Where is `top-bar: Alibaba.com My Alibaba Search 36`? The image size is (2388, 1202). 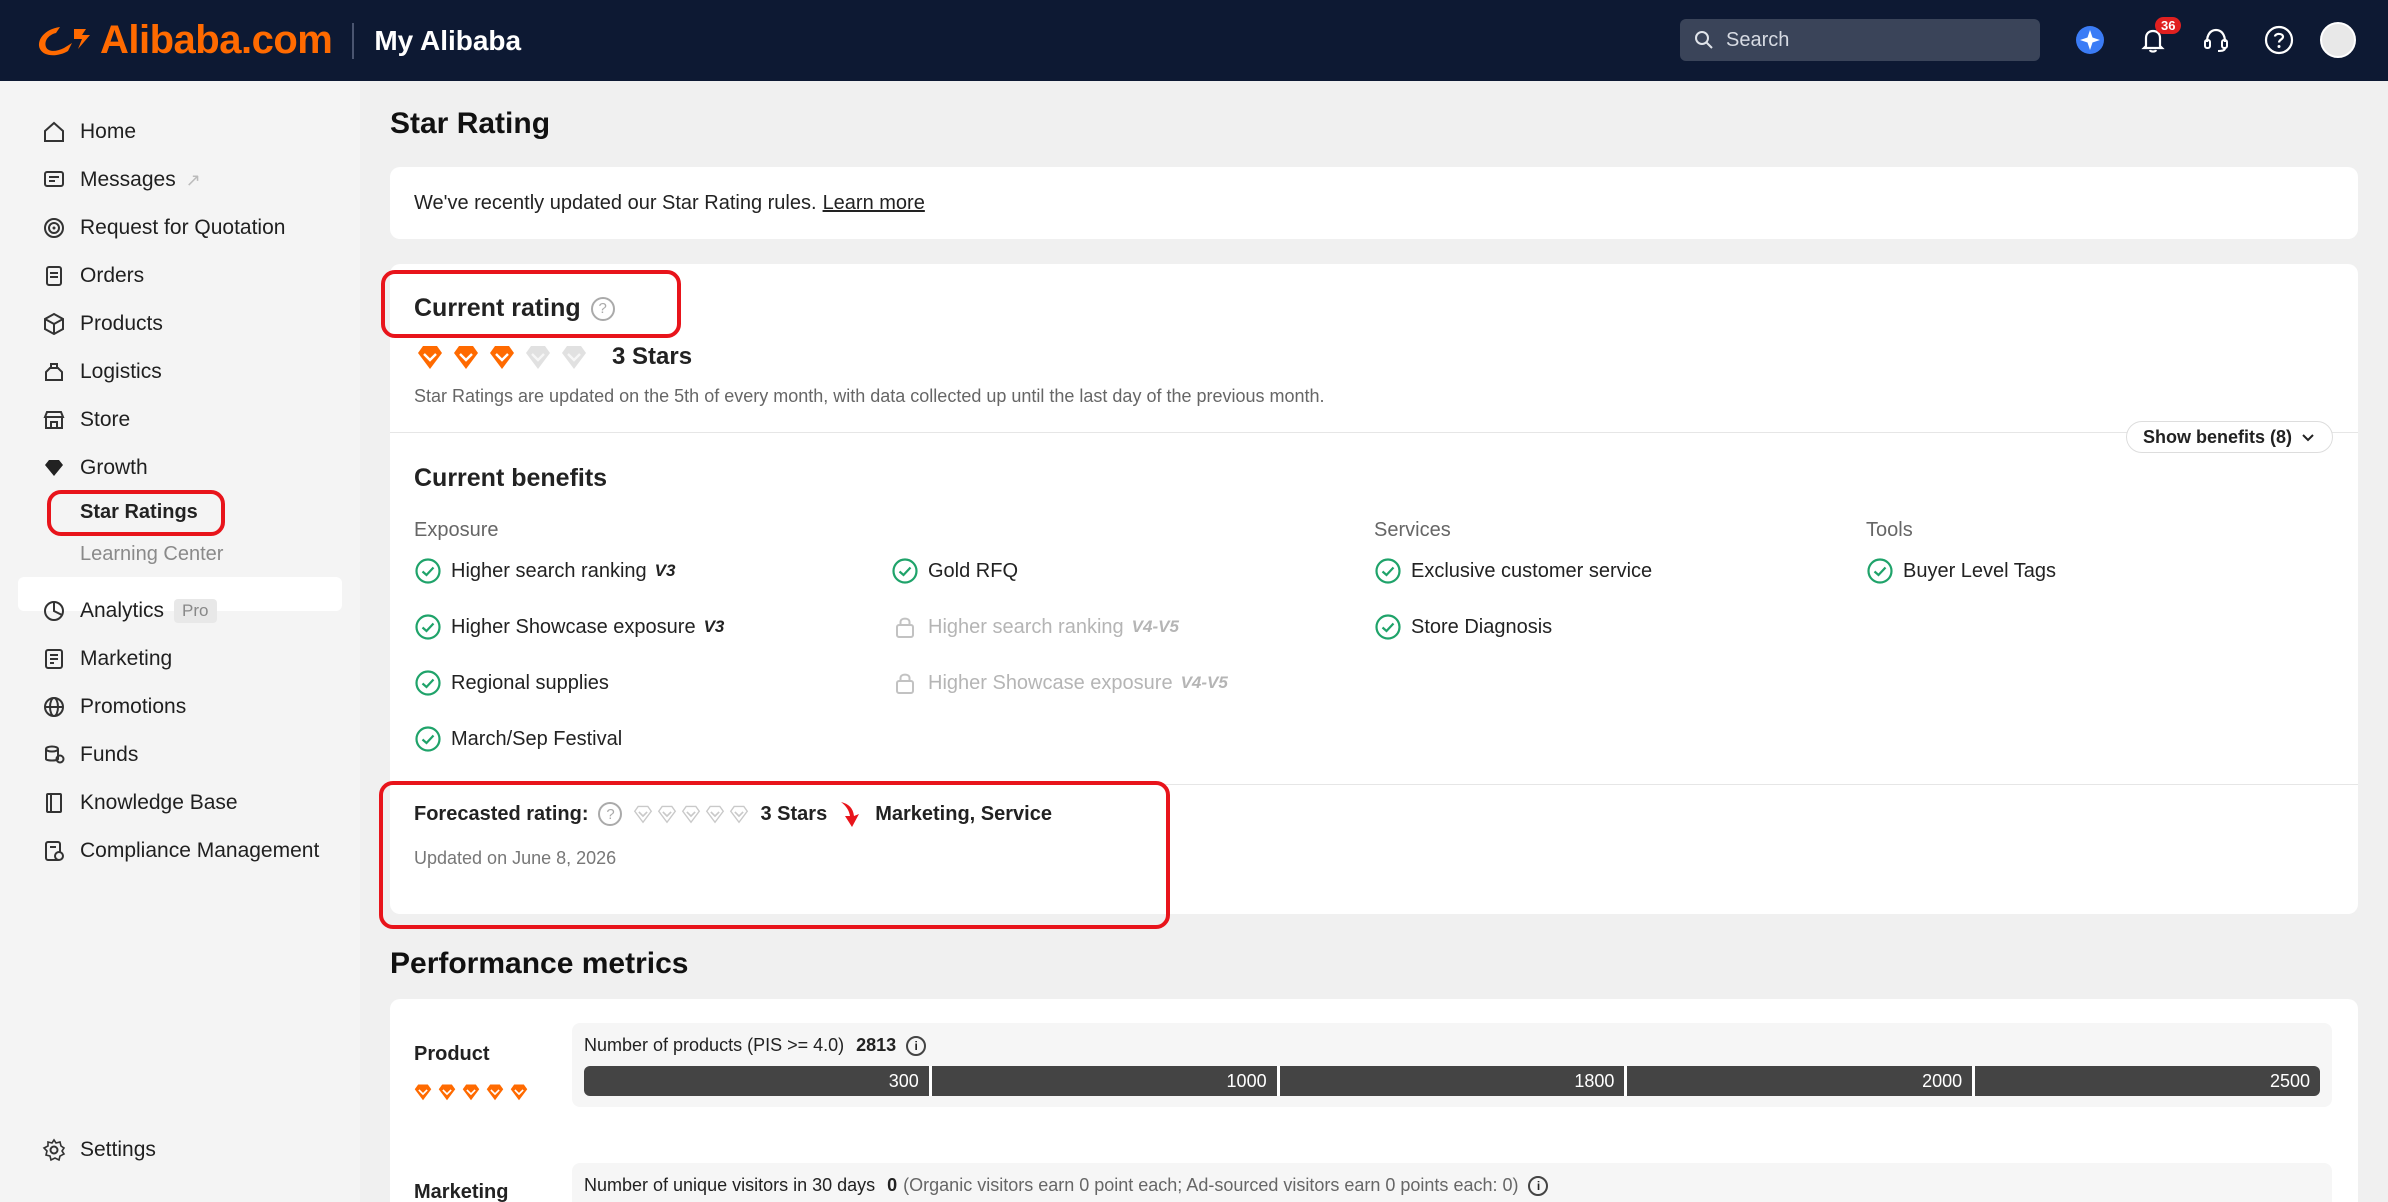
top-bar: Alibaba.com My Alibaba Search 36 is located at coordinates (1194, 40).